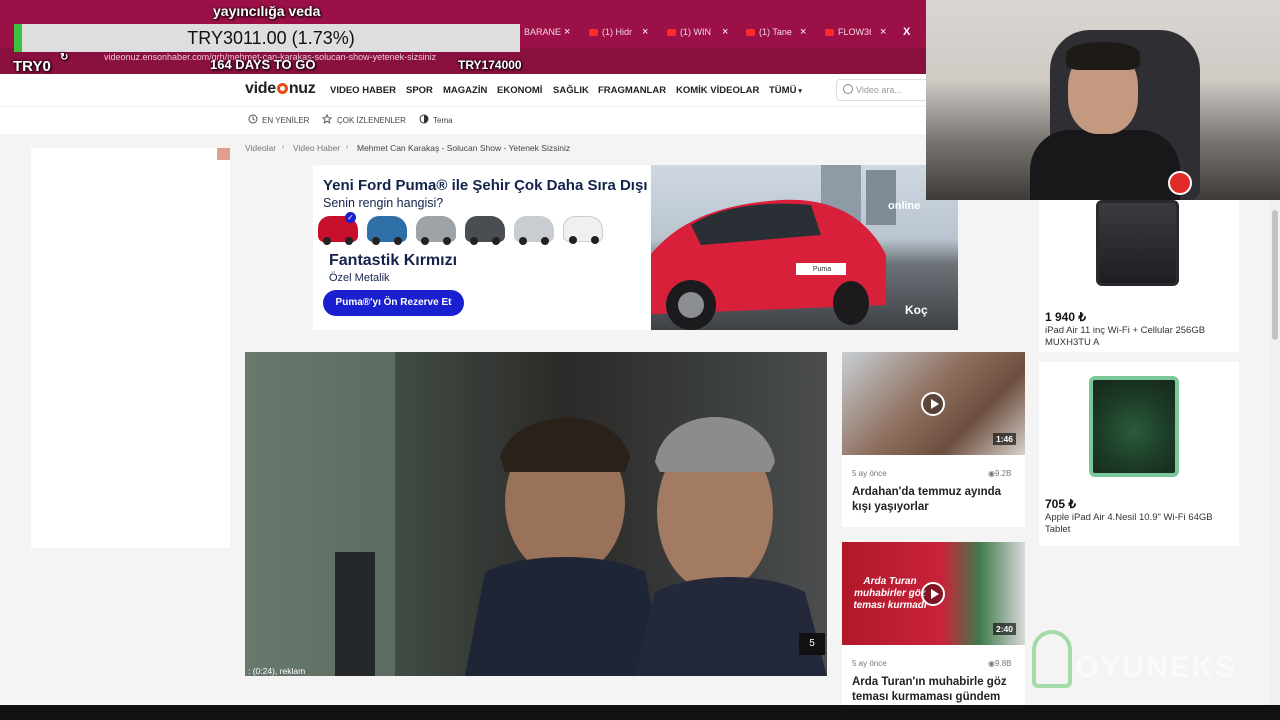 Image resolution: width=1280 pixels, height=720 pixels. I want to click on color-swatch-blue, so click(387, 230).